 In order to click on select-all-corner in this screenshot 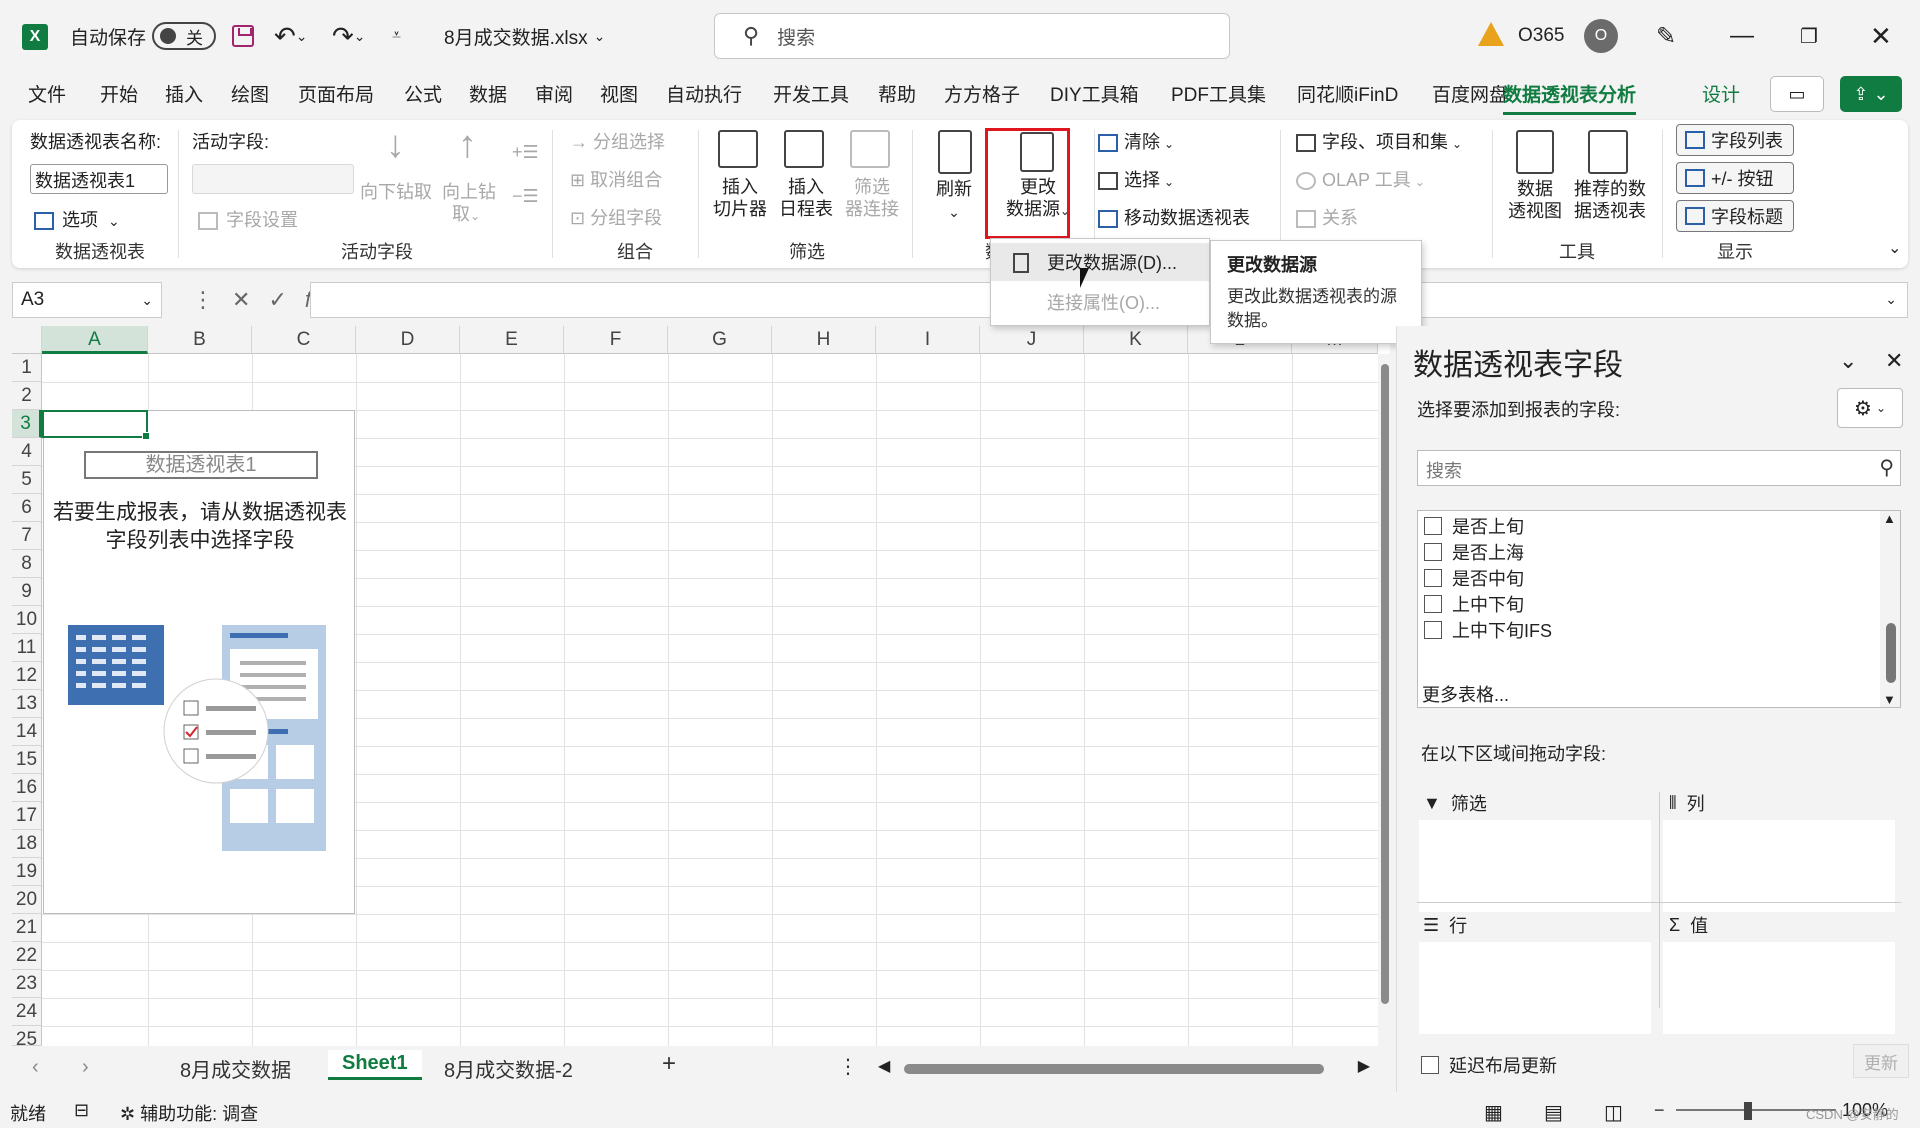, I will do `click(27, 340)`.